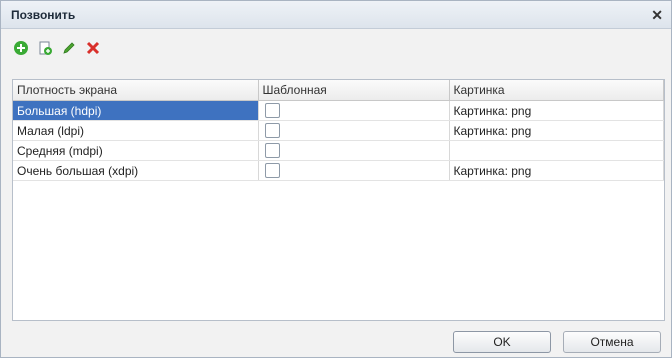 The image size is (672, 358). I want to click on edit-button, so click(69, 48).